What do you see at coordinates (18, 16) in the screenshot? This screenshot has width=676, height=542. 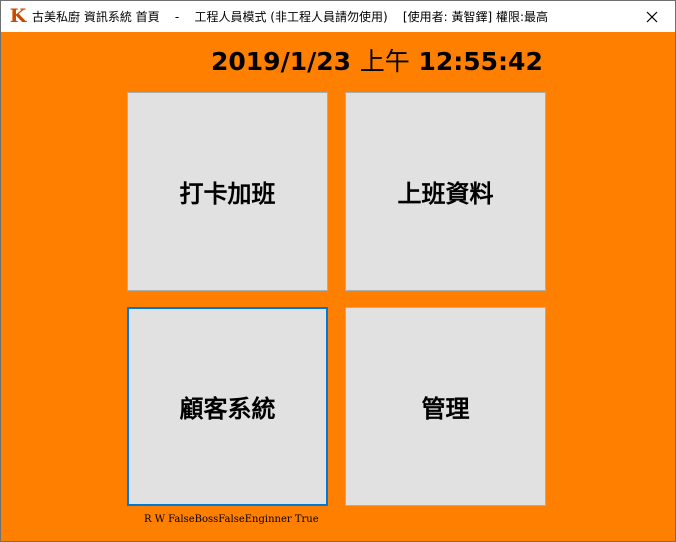 I see `brand-k-icon: K` at bounding box center [18, 16].